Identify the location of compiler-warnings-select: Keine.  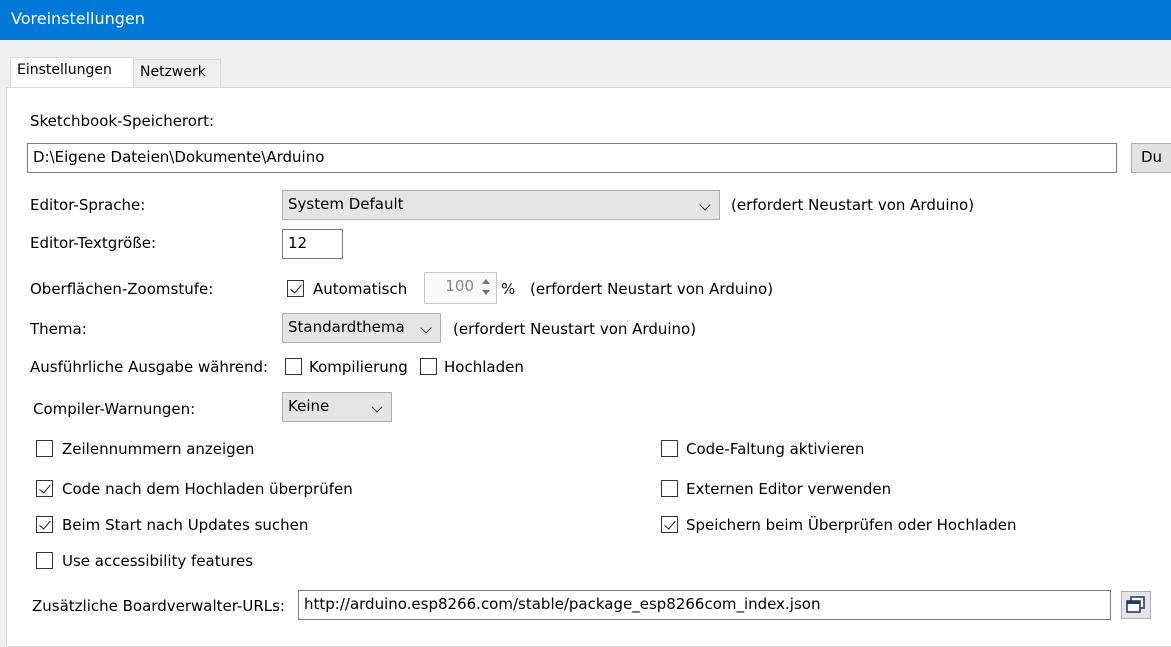
(337, 407).